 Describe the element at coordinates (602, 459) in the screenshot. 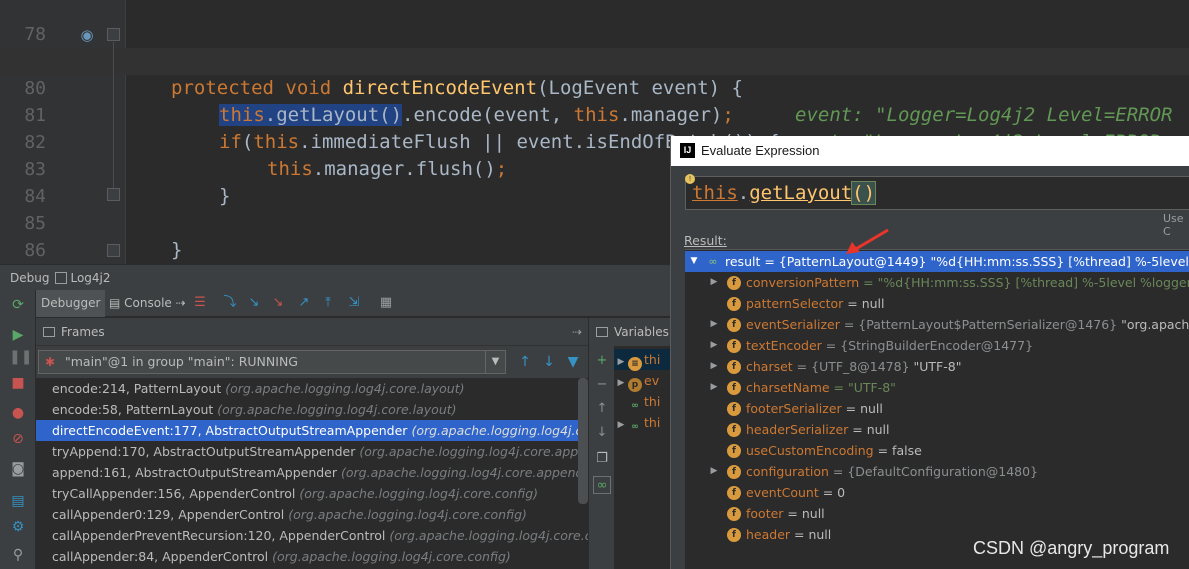

I see `copy-icon: ❐` at that location.